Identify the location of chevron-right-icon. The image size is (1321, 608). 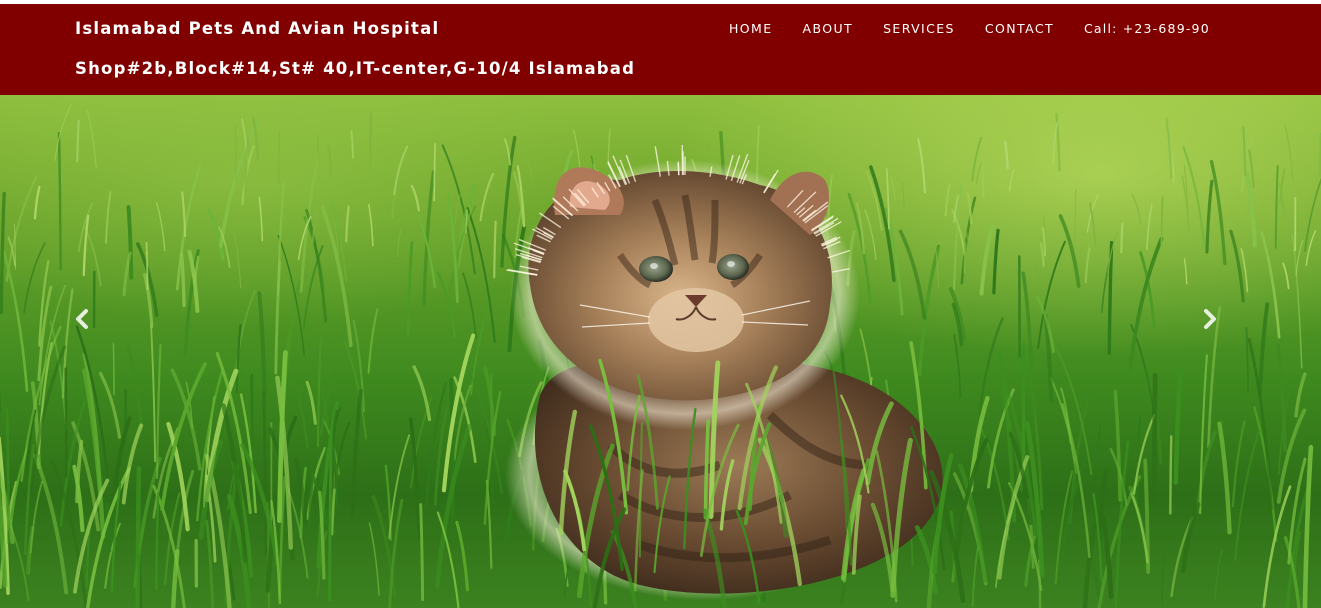
(1210, 319).